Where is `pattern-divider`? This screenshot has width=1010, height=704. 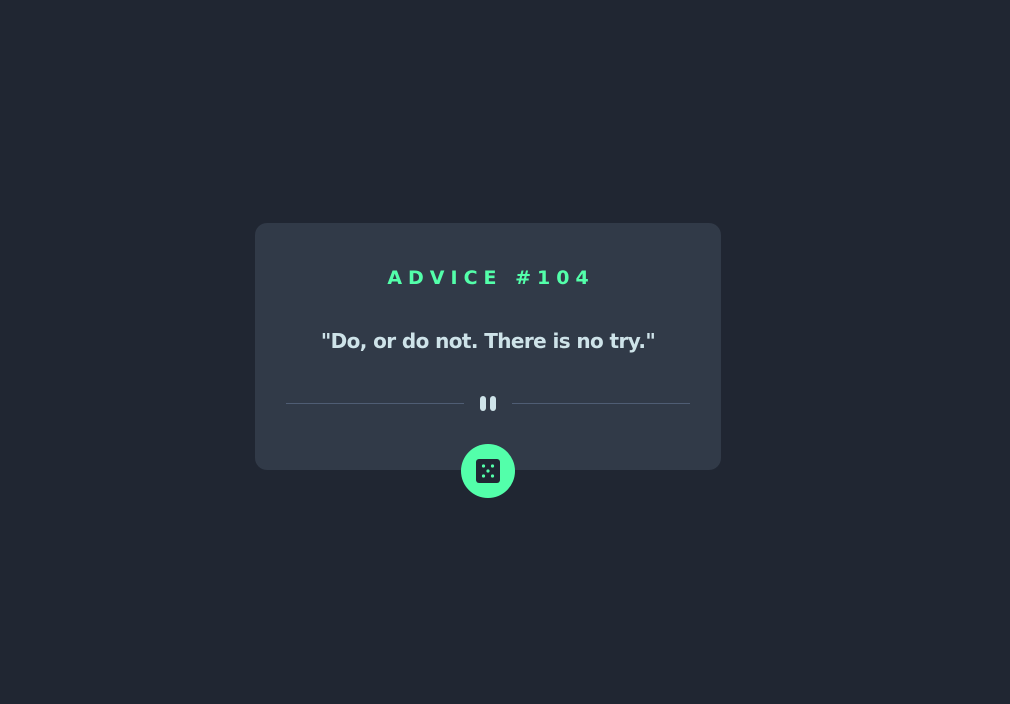 pattern-divider is located at coordinates (488, 404).